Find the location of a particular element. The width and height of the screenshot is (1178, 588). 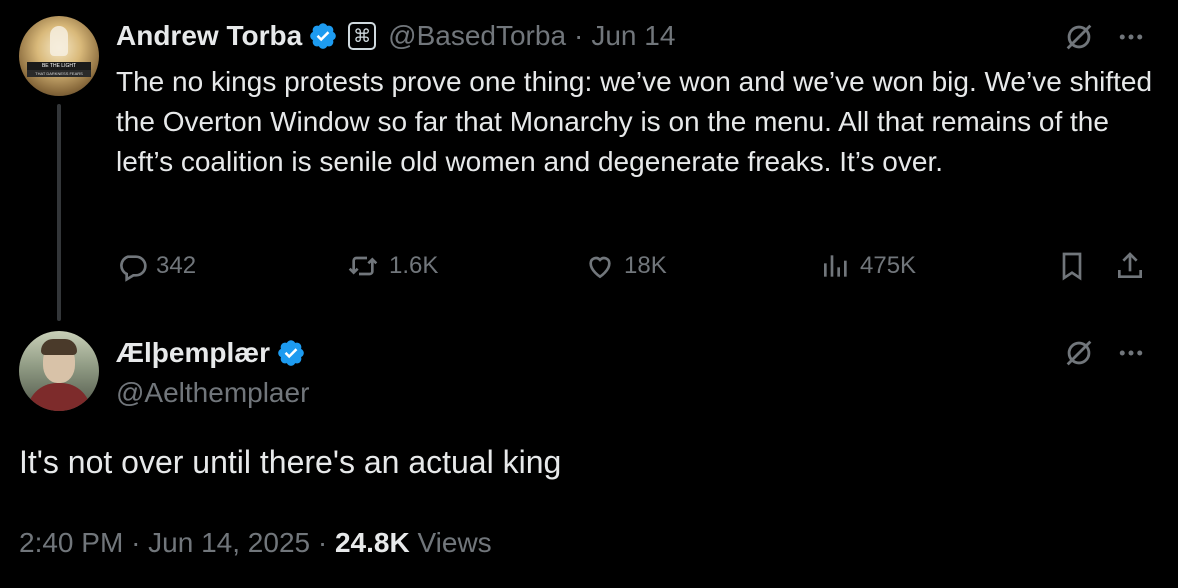

author-name: Ælþemplær is located at coordinates (193, 353).